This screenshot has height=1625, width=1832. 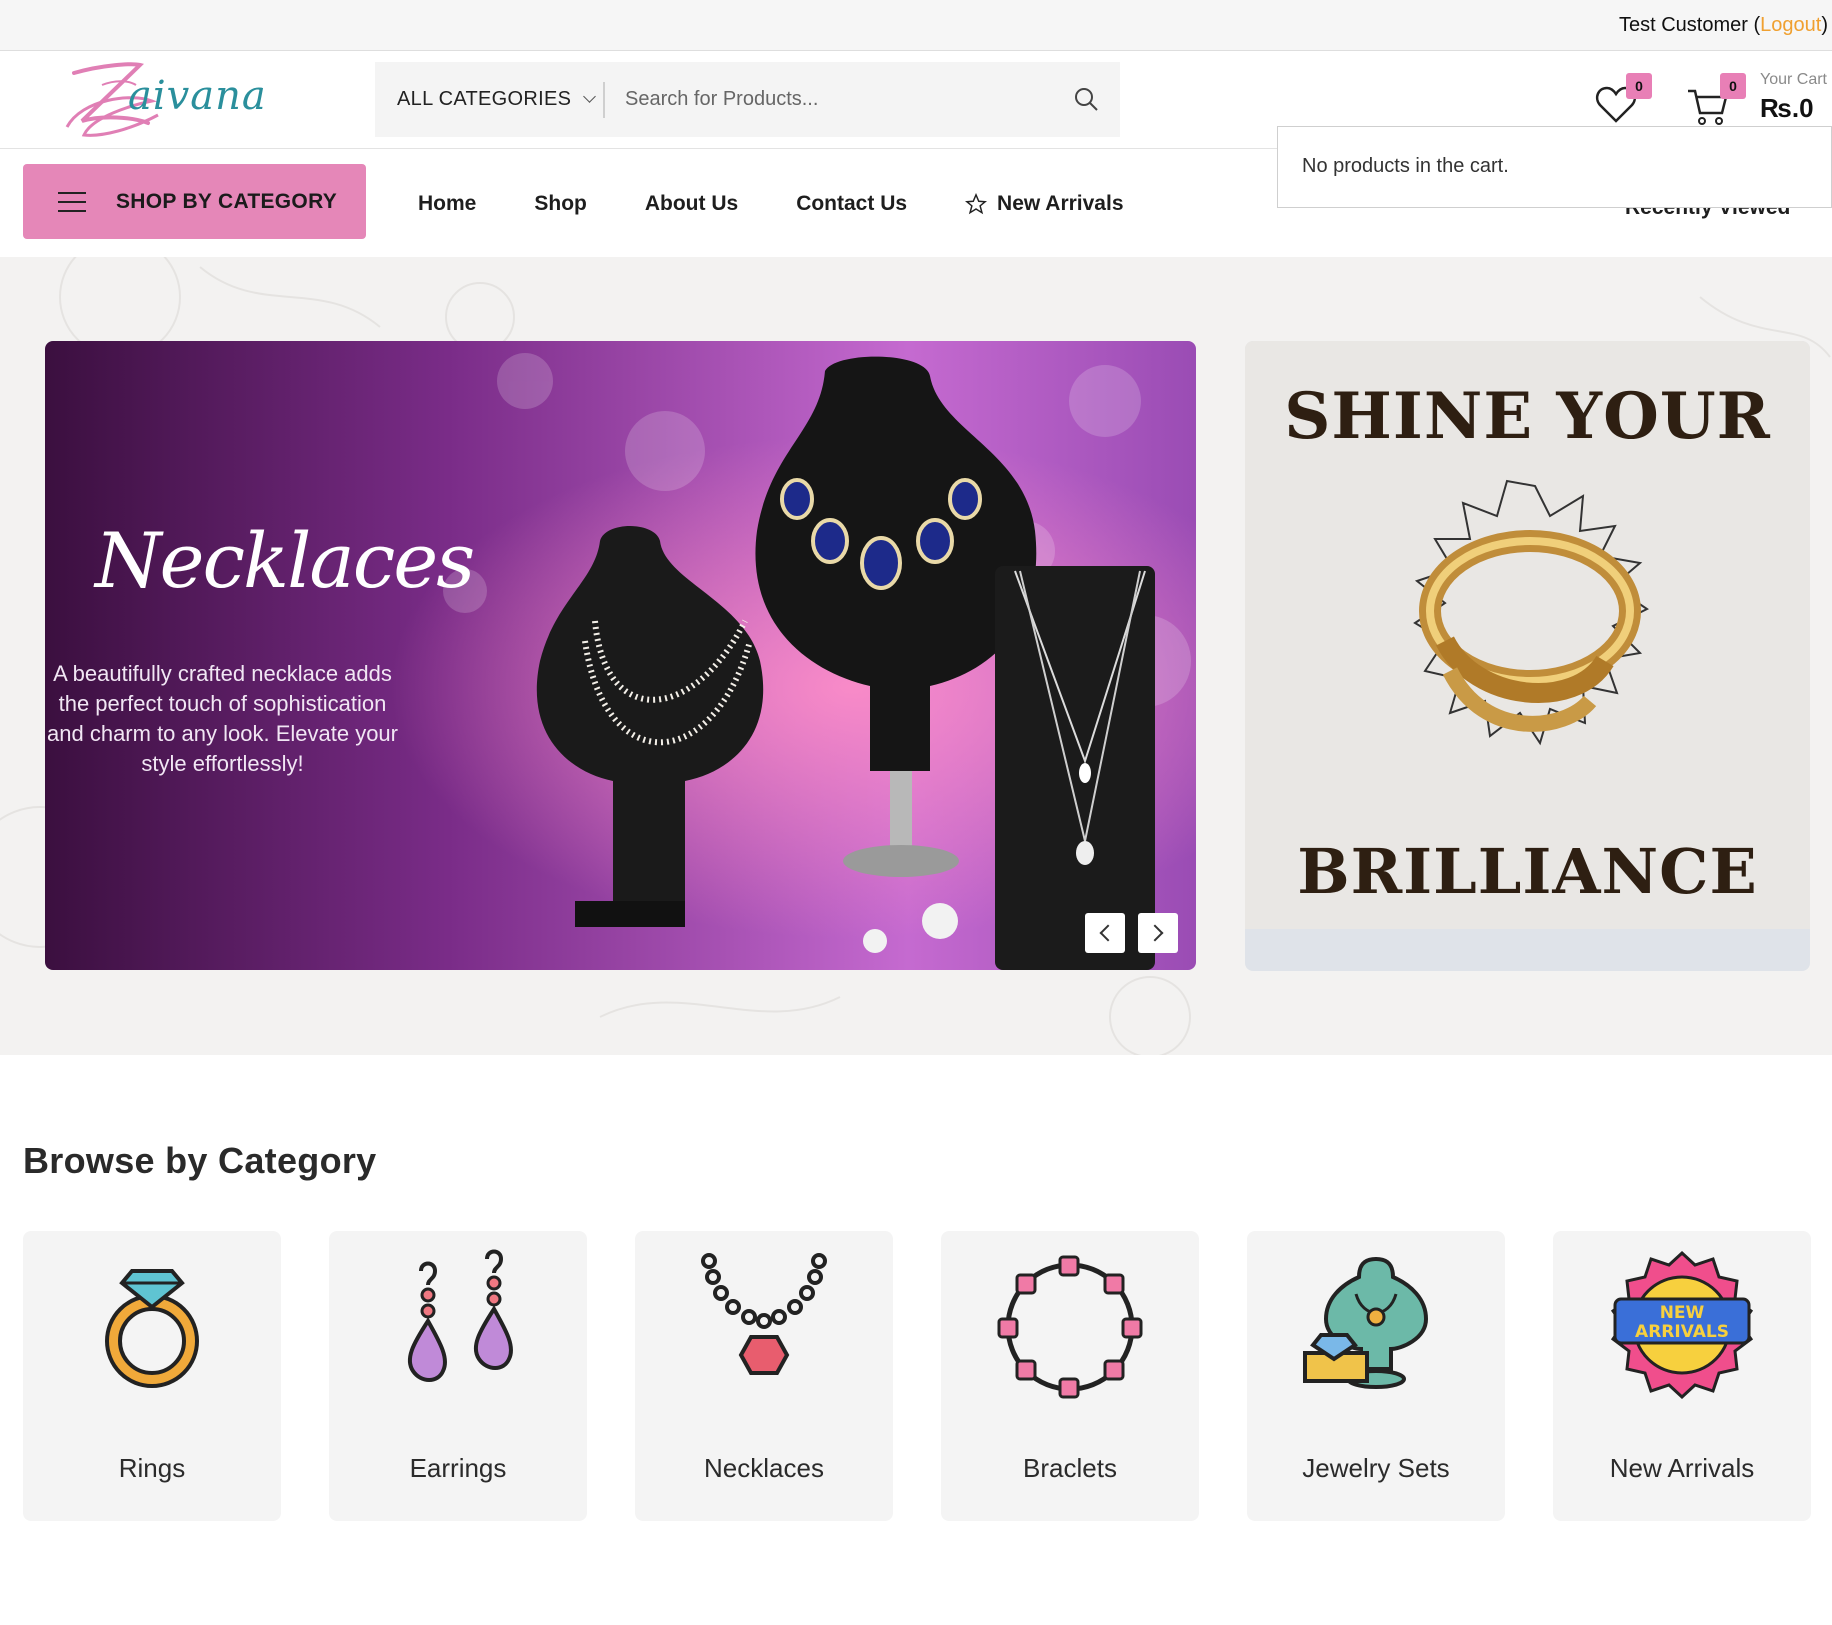 I want to click on cart-empty-message: No products in the cart., so click(x=1405, y=166).